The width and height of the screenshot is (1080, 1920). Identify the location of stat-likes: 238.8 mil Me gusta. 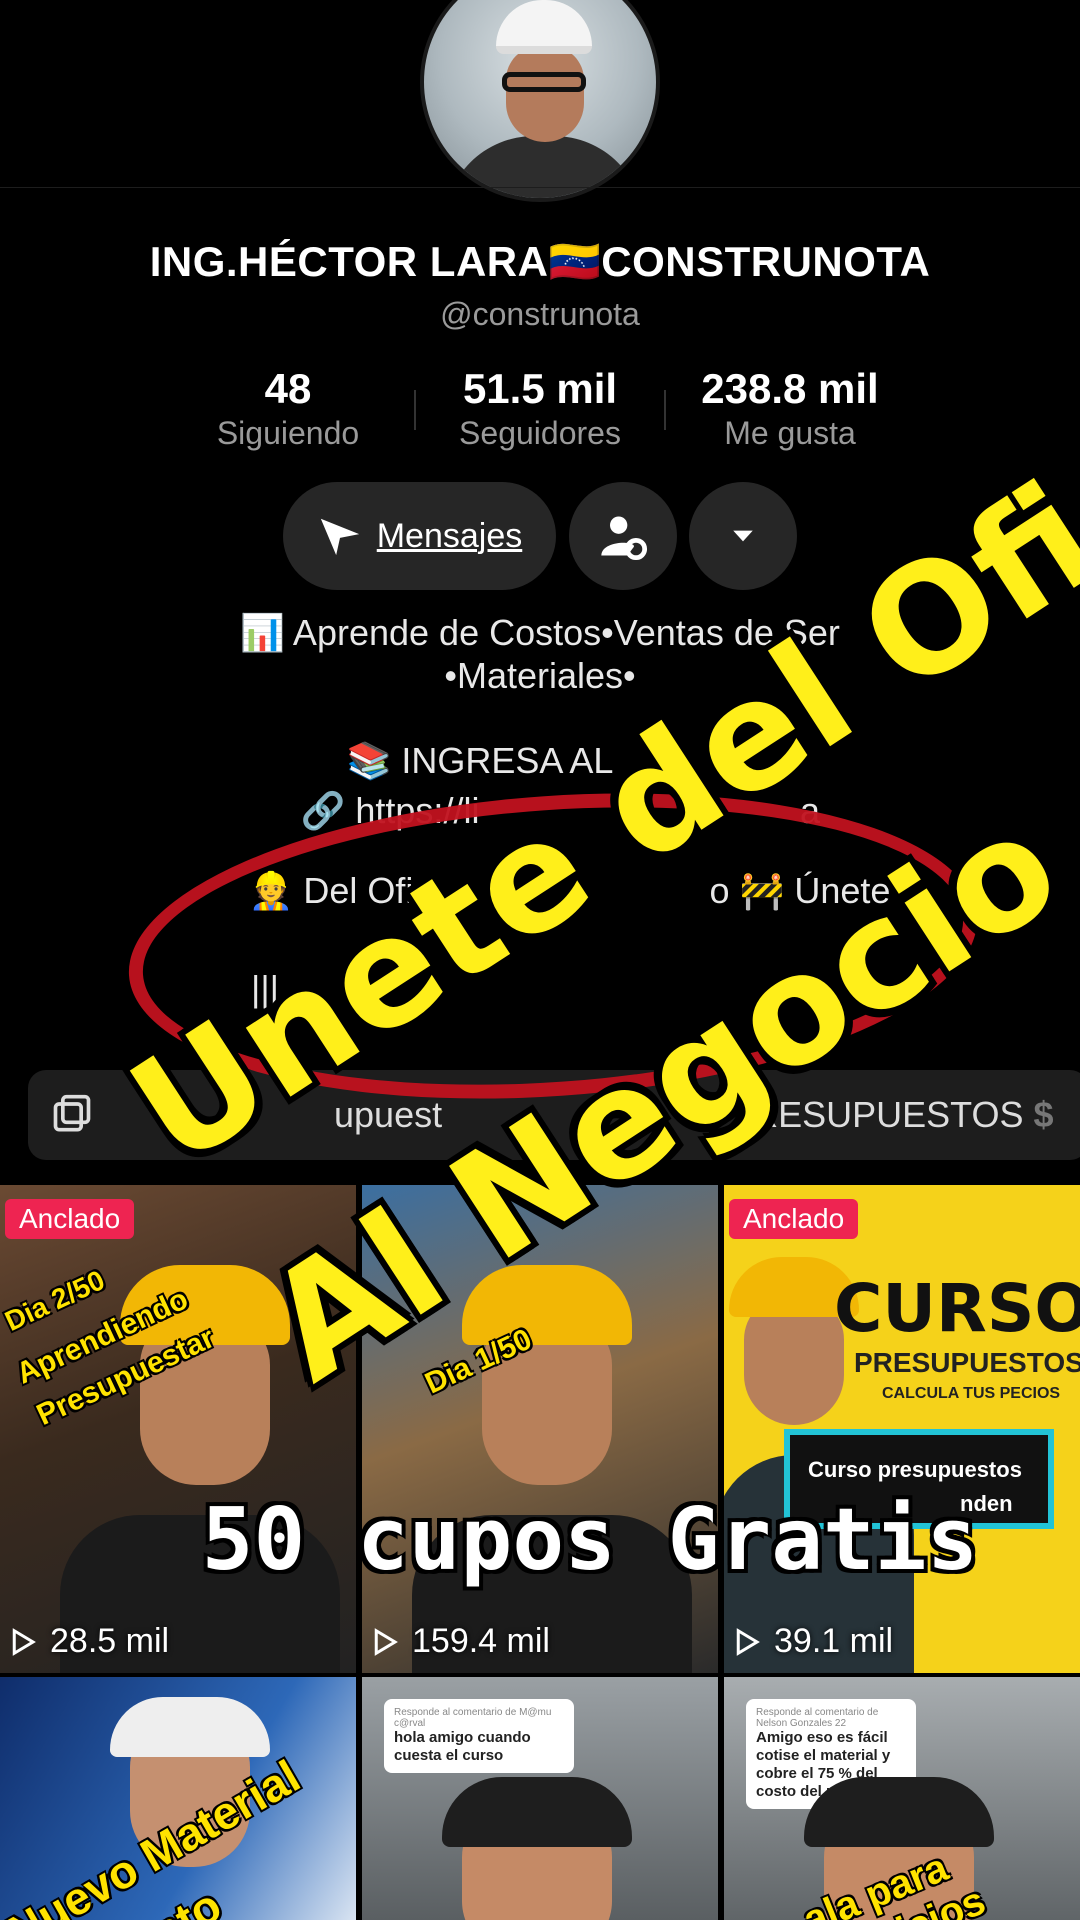
(790, 408).